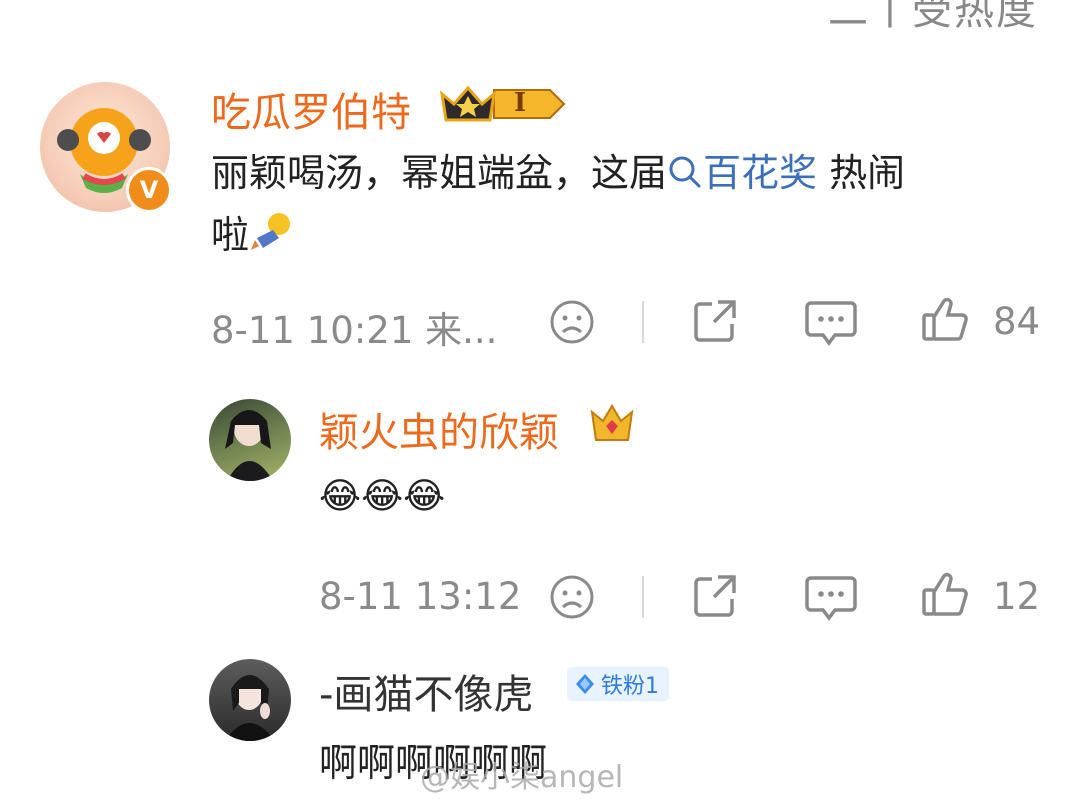  Describe the element at coordinates (522, 777) in the screenshot. I see `watermark: @娱小柒angel` at that location.